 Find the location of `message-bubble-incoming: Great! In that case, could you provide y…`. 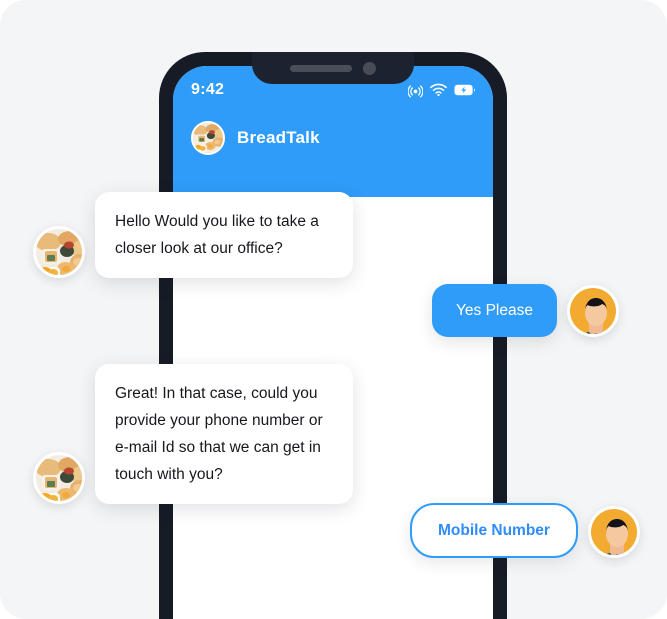

message-bubble-incoming: Great! In that case, could you provide y… is located at coordinates (224, 434).